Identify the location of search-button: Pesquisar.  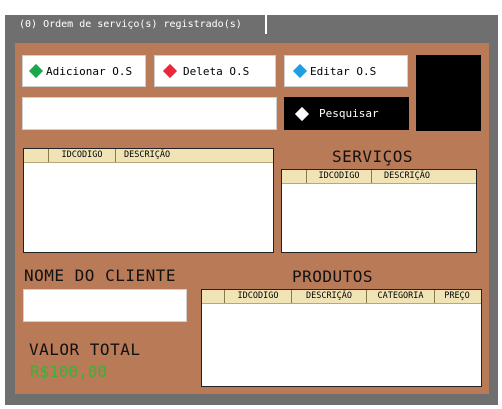
(346, 113).